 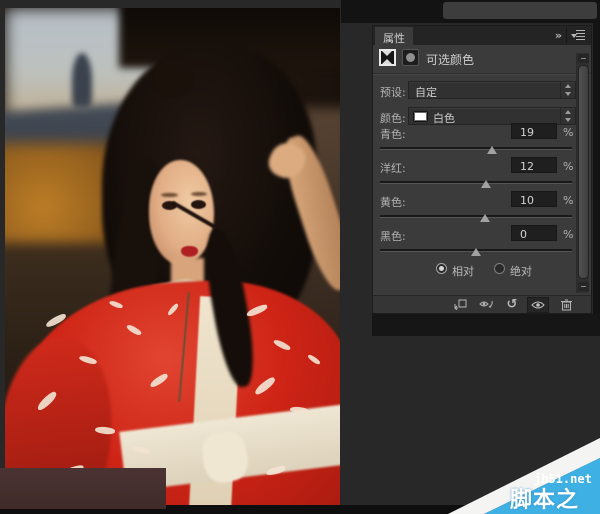 I want to click on adjustment-title: 可选颜色, so click(x=450, y=60).